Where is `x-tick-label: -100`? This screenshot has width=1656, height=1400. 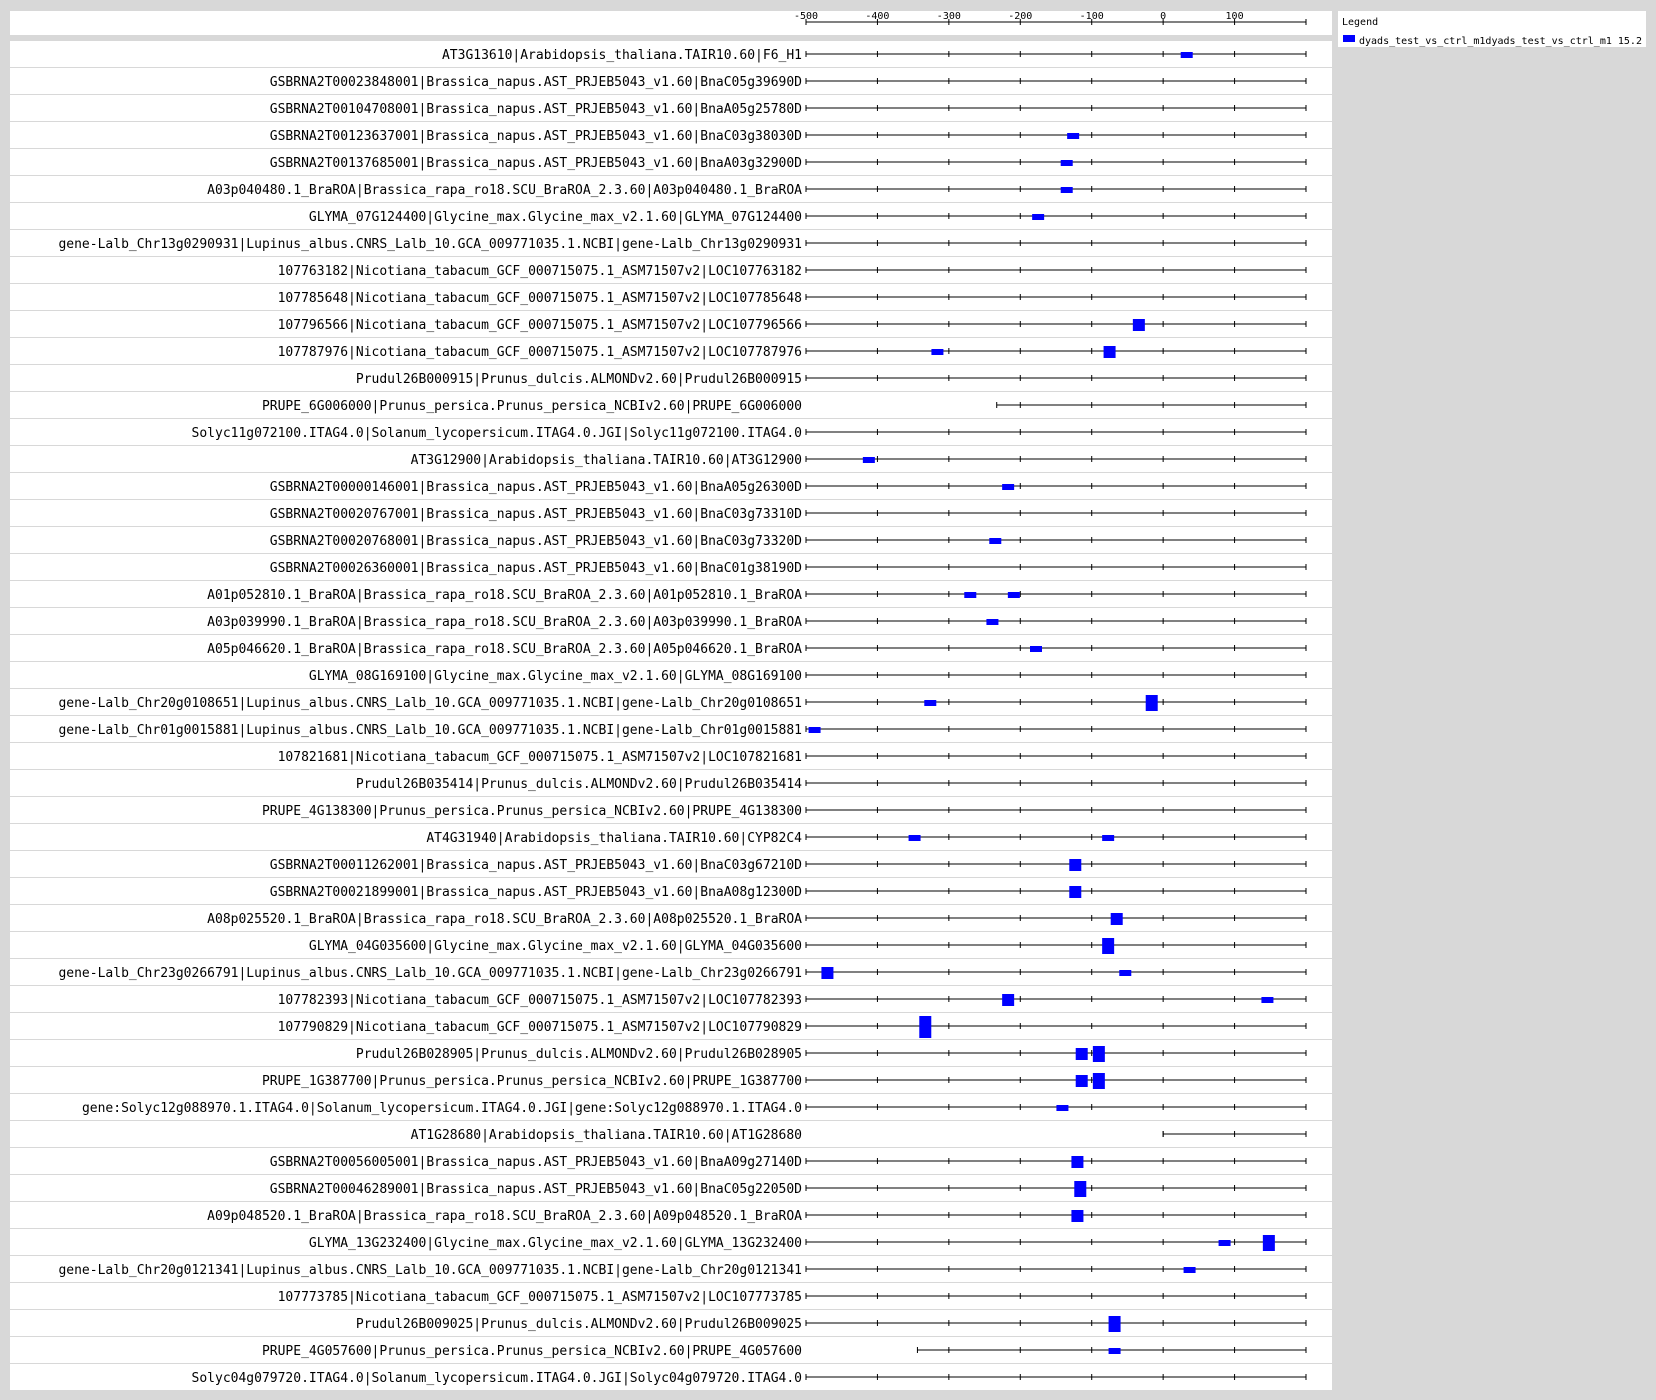
x-tick-label: -100 is located at coordinates (1092, 16).